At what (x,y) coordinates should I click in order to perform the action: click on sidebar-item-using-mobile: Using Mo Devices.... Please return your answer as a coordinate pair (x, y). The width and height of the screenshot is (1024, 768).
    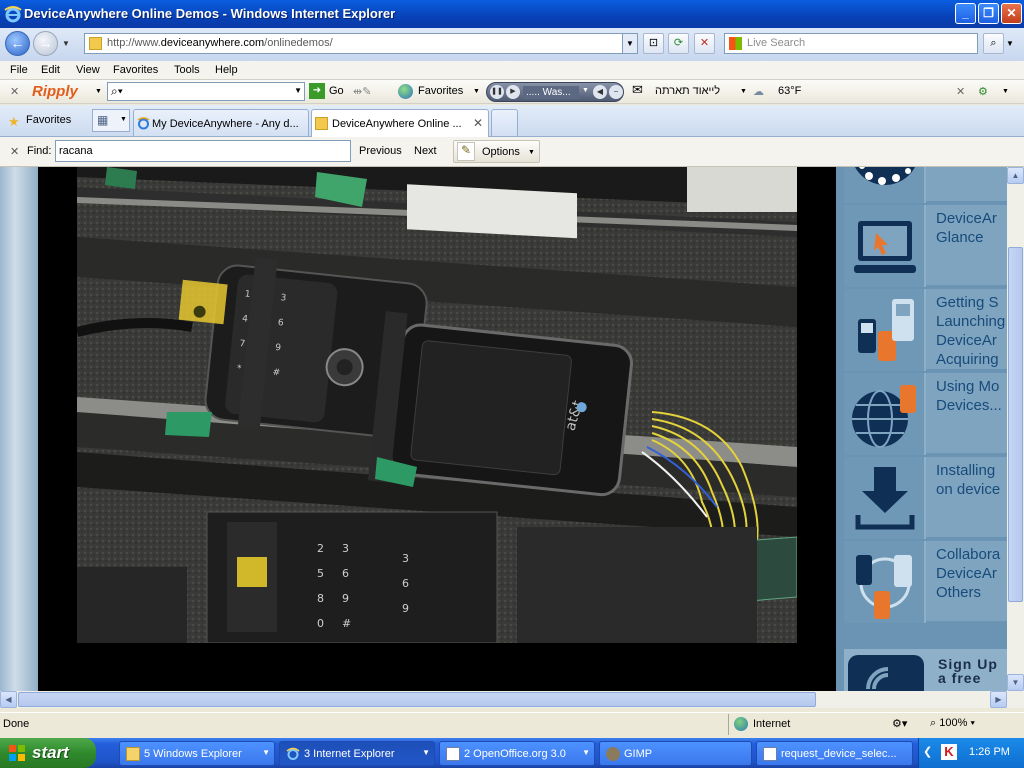
    Looking at the image, I should click on (925, 414).